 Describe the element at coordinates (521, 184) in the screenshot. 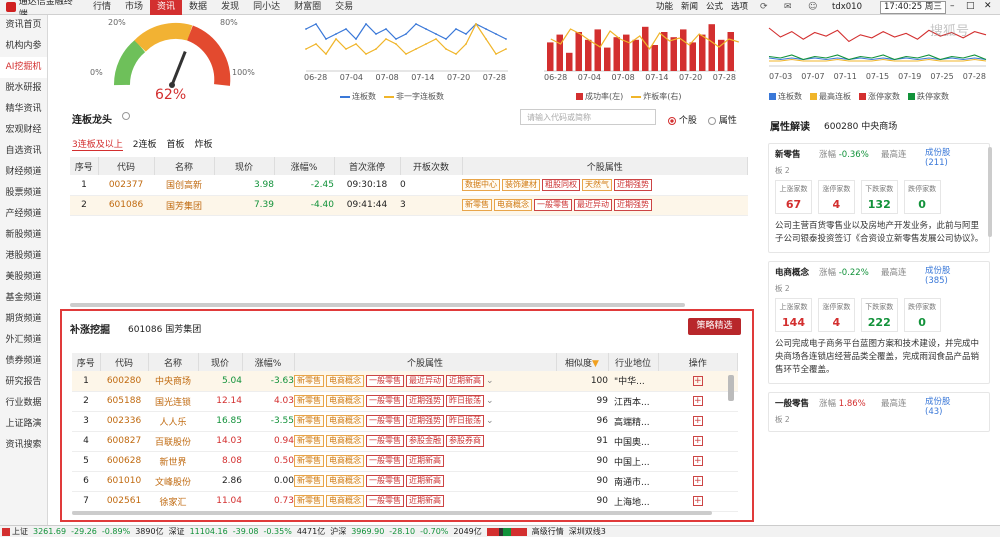

I see `tag: 装饰建材` at that location.